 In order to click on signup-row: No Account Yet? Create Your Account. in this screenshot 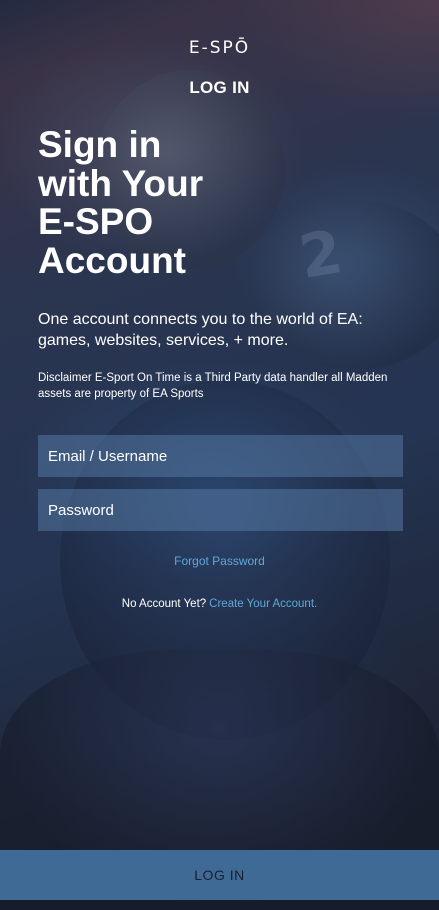, I will do `click(219, 604)`.